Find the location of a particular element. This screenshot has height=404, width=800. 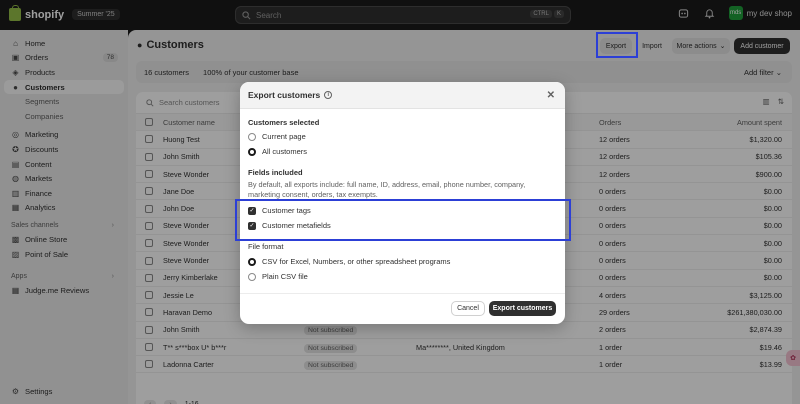

export-customers-button: Export customers is located at coordinates (522, 308).